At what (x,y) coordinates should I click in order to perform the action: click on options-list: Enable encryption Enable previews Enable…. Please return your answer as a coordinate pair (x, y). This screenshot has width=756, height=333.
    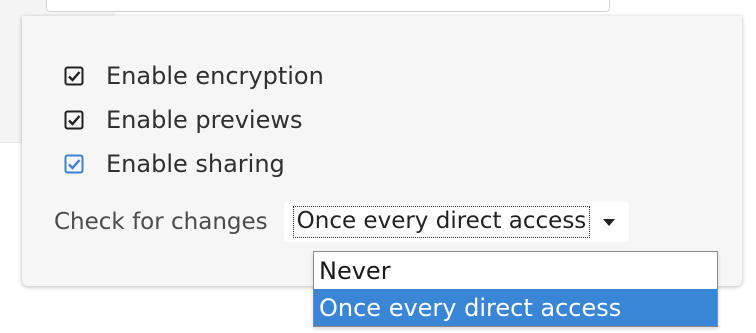
    Looking at the image, I should click on (194, 120).